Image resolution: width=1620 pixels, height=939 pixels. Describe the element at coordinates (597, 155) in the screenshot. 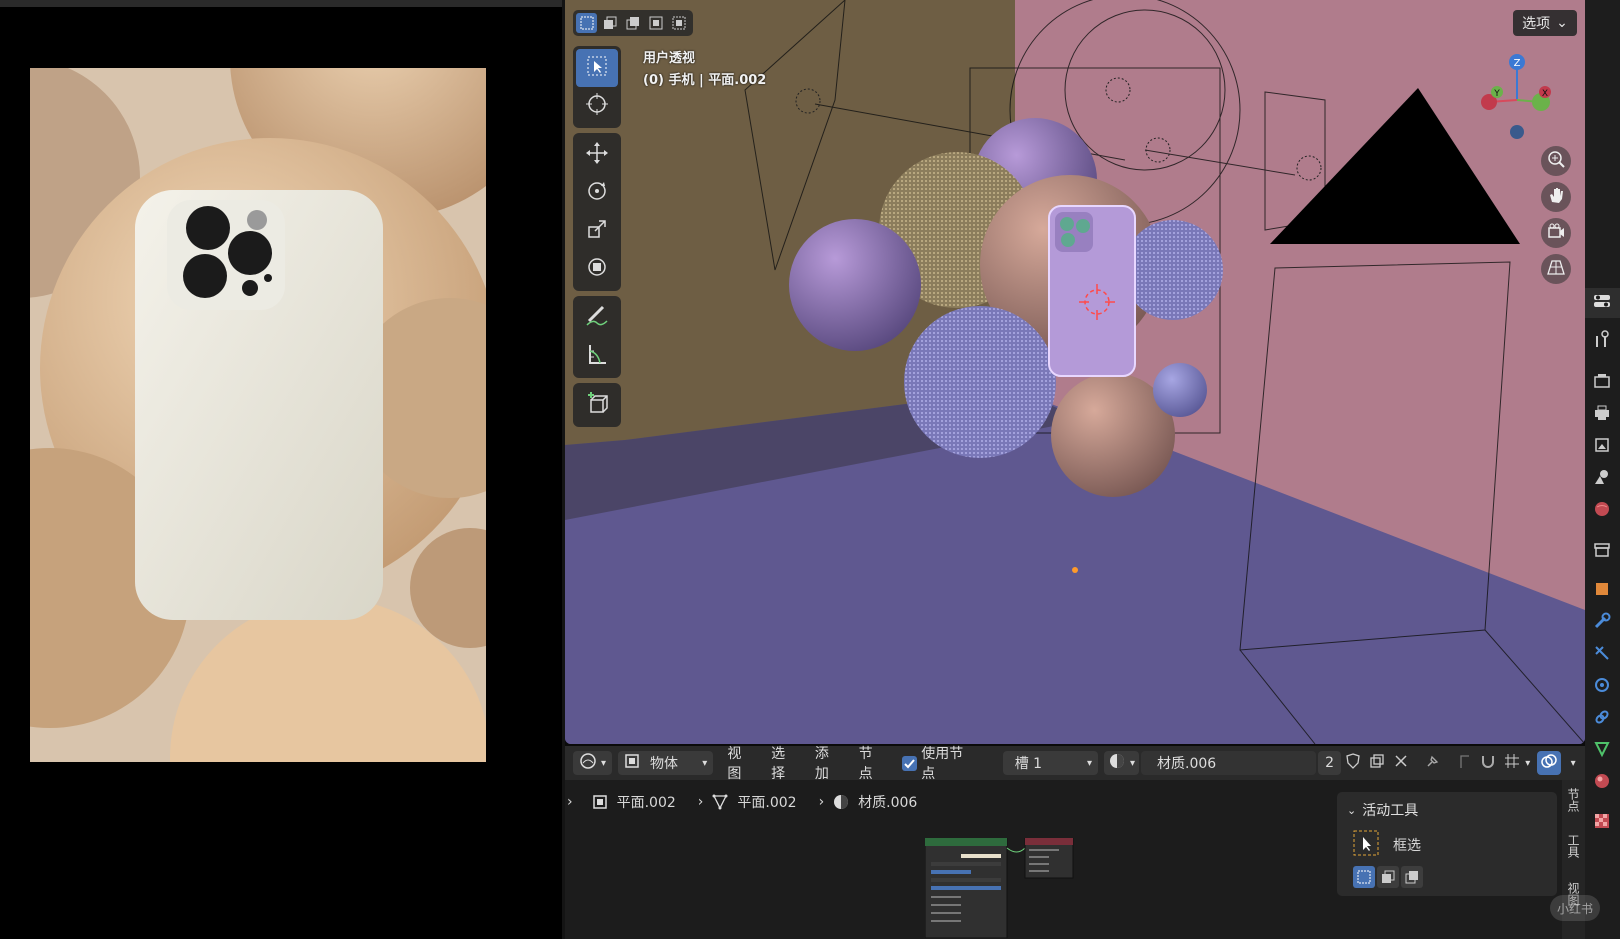

I see `move-tool` at that location.